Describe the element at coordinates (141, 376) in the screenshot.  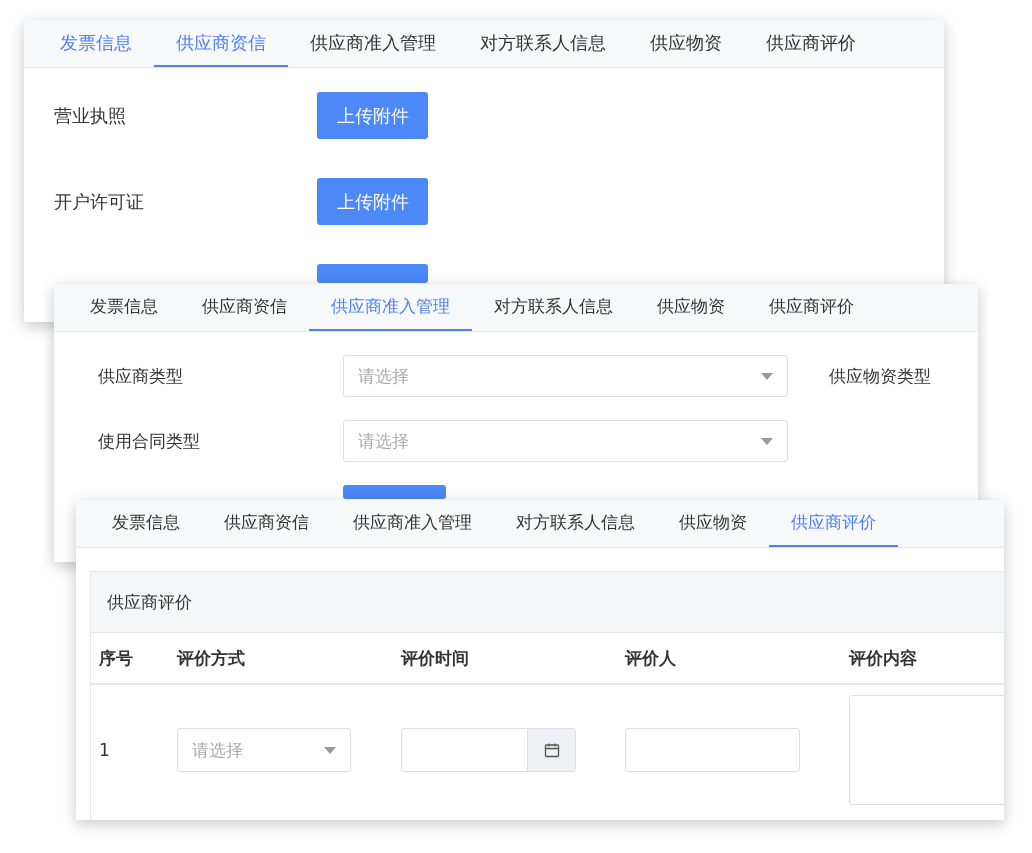
I see `field-label: 供应商类型` at that location.